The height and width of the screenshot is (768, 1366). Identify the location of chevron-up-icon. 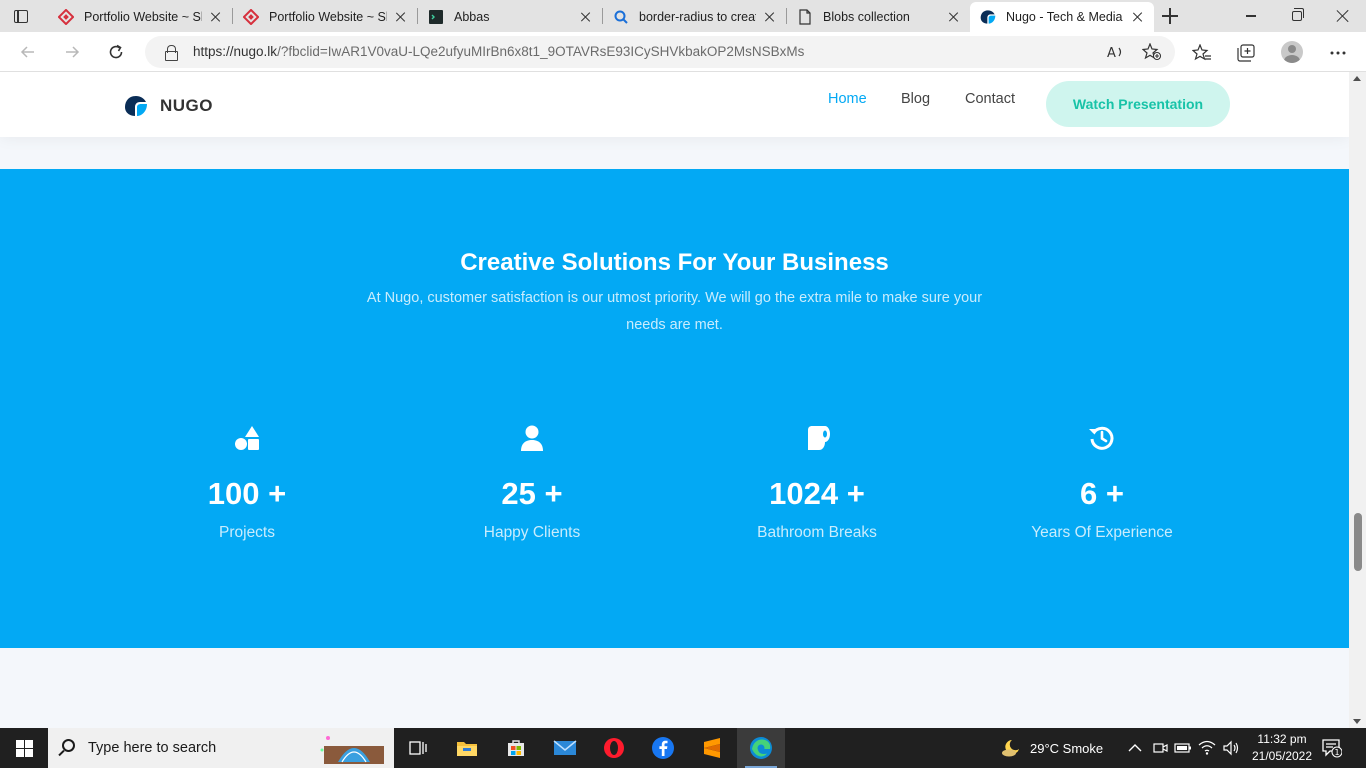
(1135, 748).